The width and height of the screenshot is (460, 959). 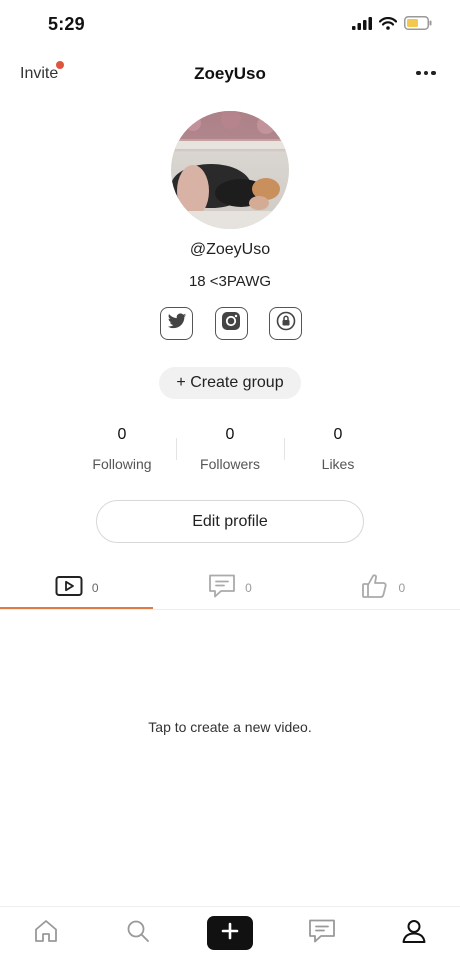 What do you see at coordinates (362, 25) in the screenshot?
I see `cellular-signal-icon` at bounding box center [362, 25].